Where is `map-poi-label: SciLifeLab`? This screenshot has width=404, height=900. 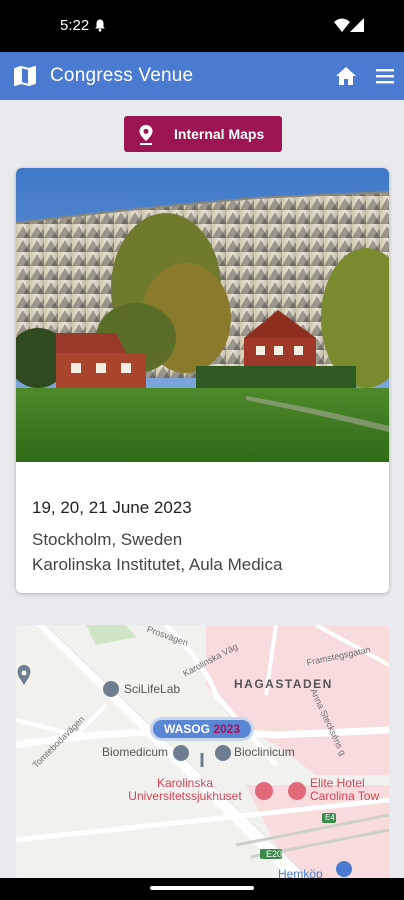
map-poi-label: SciLifeLab is located at coordinates (152, 689).